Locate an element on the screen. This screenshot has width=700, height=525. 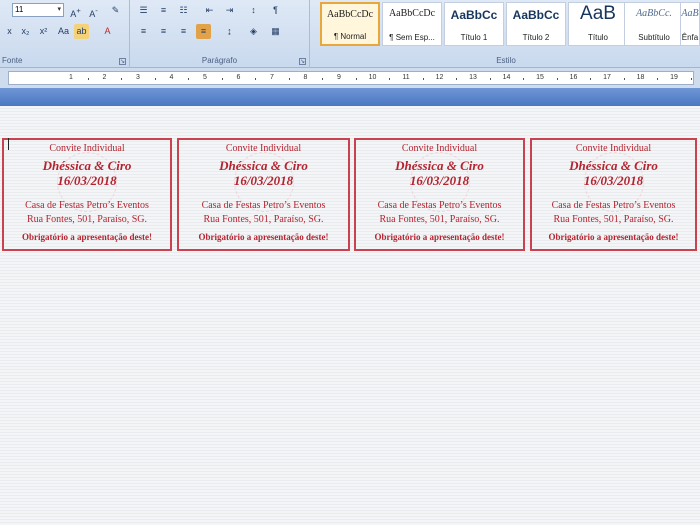
strikethrough-icon: x is located at coordinates (9, 31).